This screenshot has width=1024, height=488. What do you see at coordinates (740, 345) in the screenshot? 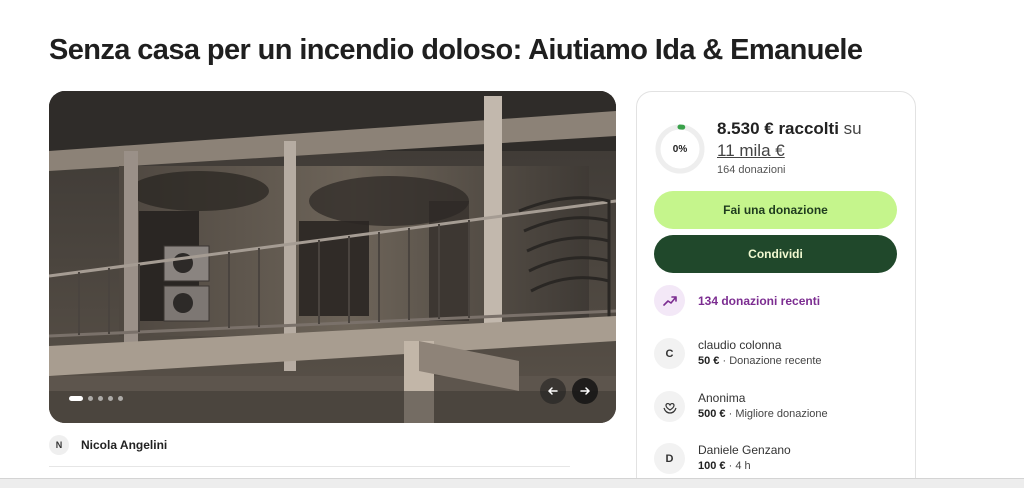
I see `donor-name: claudio colonna` at bounding box center [740, 345].